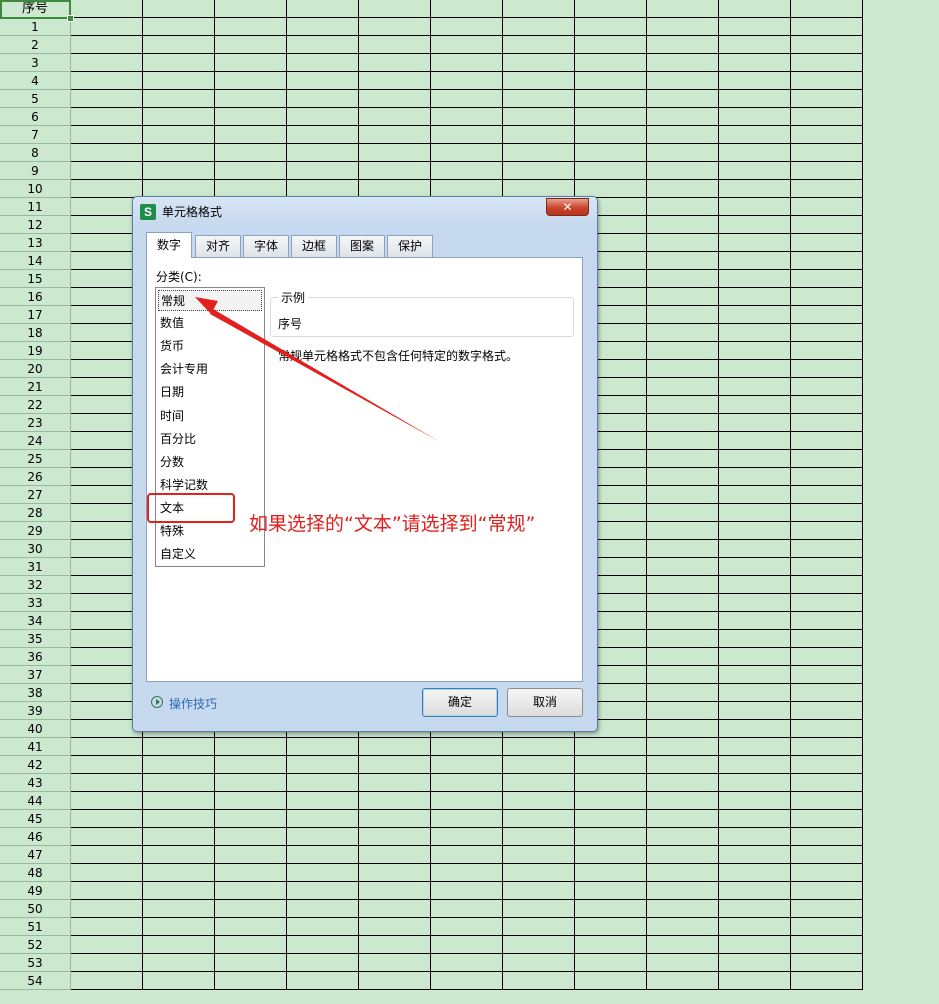  Describe the element at coordinates (191, 508) in the screenshot. I see `annotation-highlight-box` at that location.